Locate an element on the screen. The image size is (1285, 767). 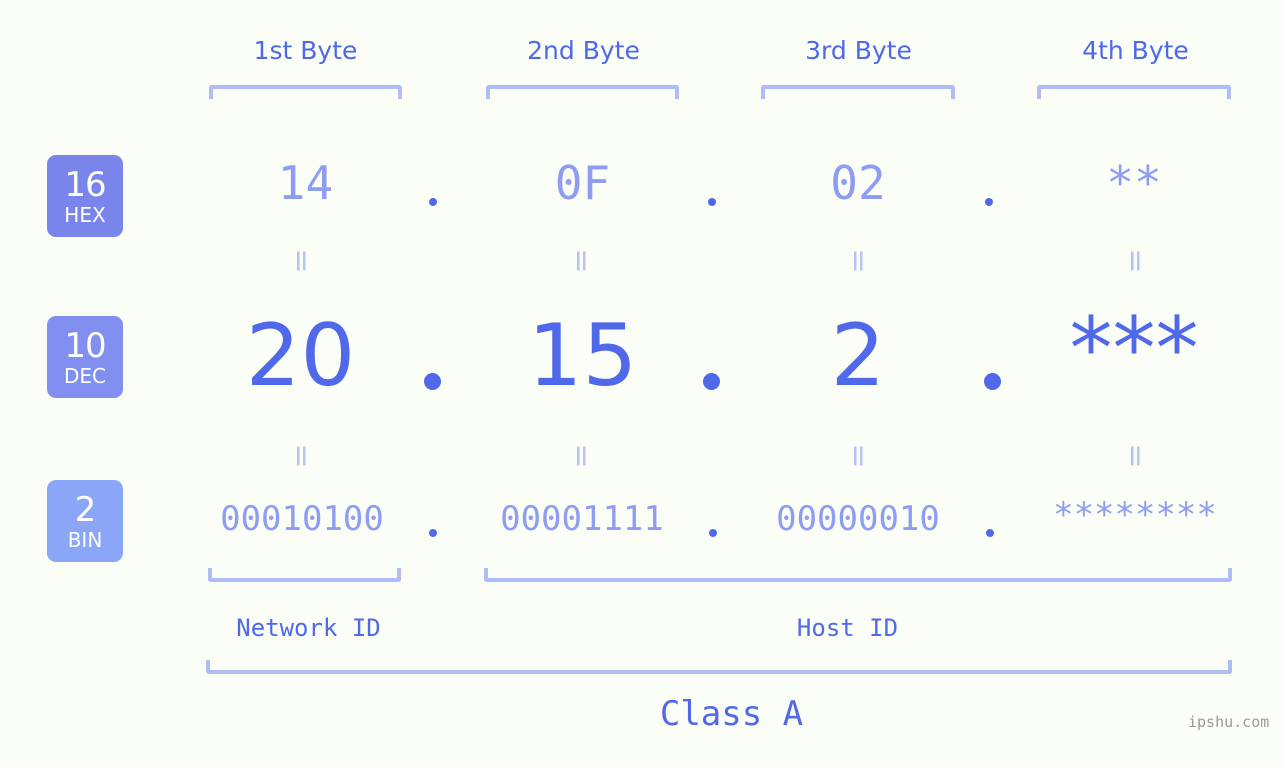
base-badge-hex-name: HEX is located at coordinates (85, 214).